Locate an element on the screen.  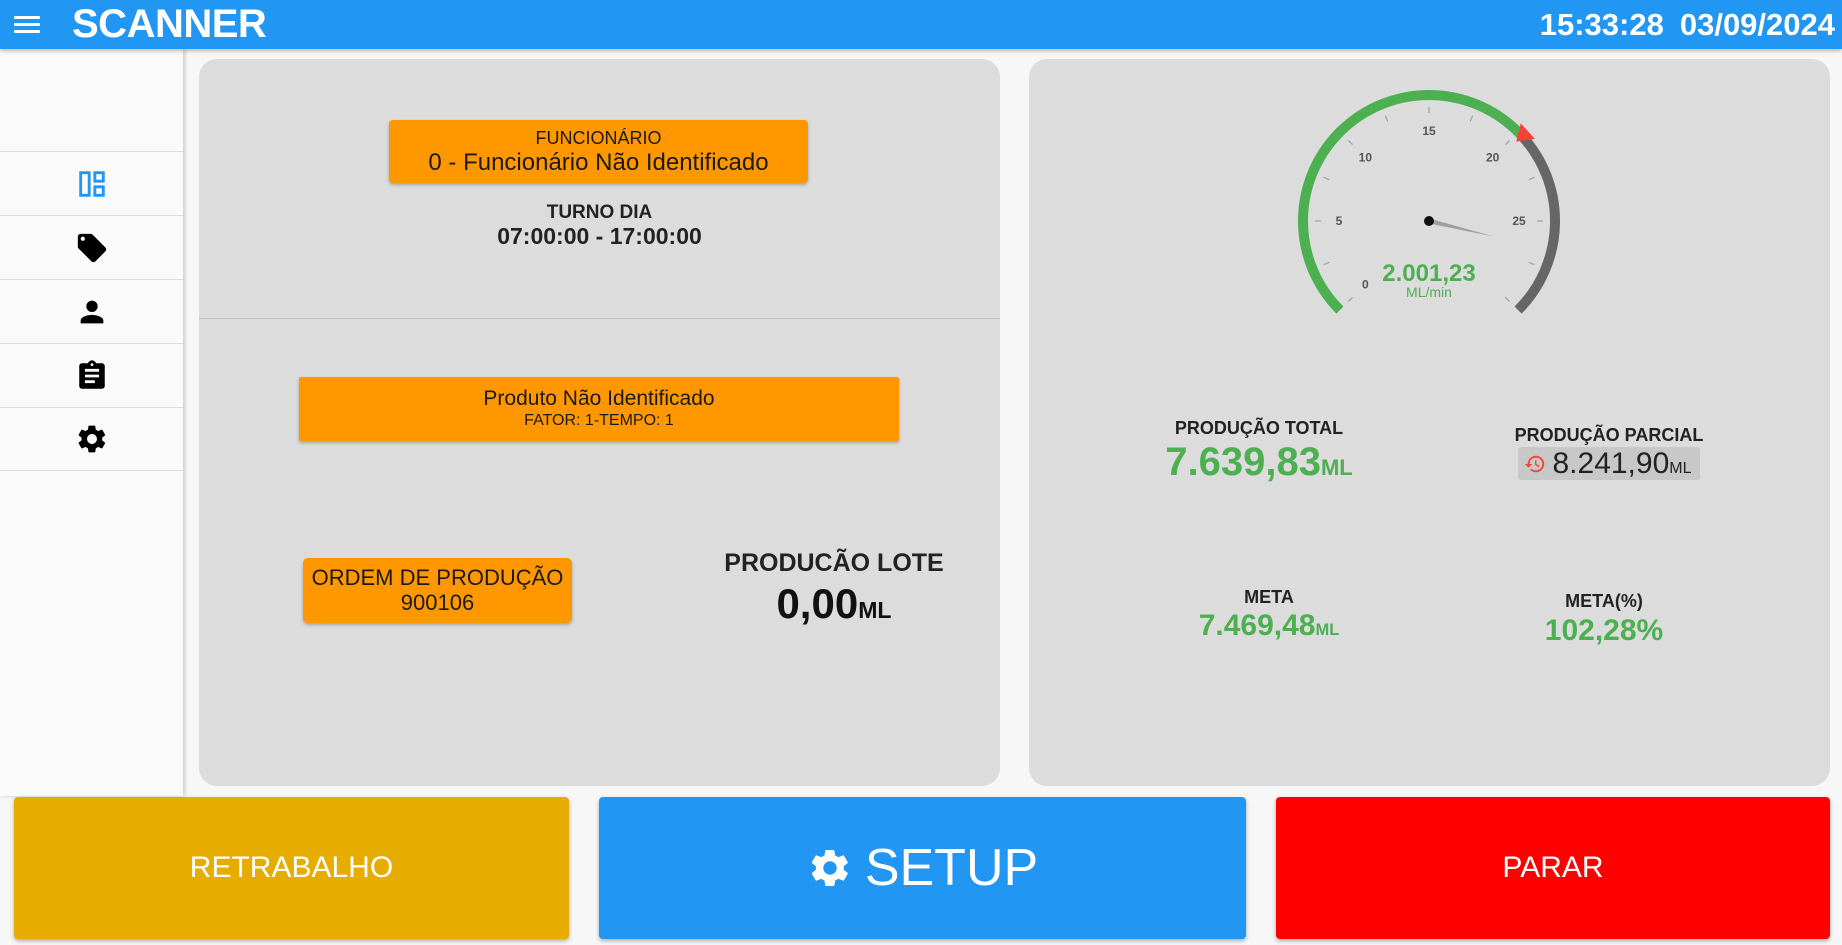
production-order-value: 900106 is located at coordinates (437, 602).